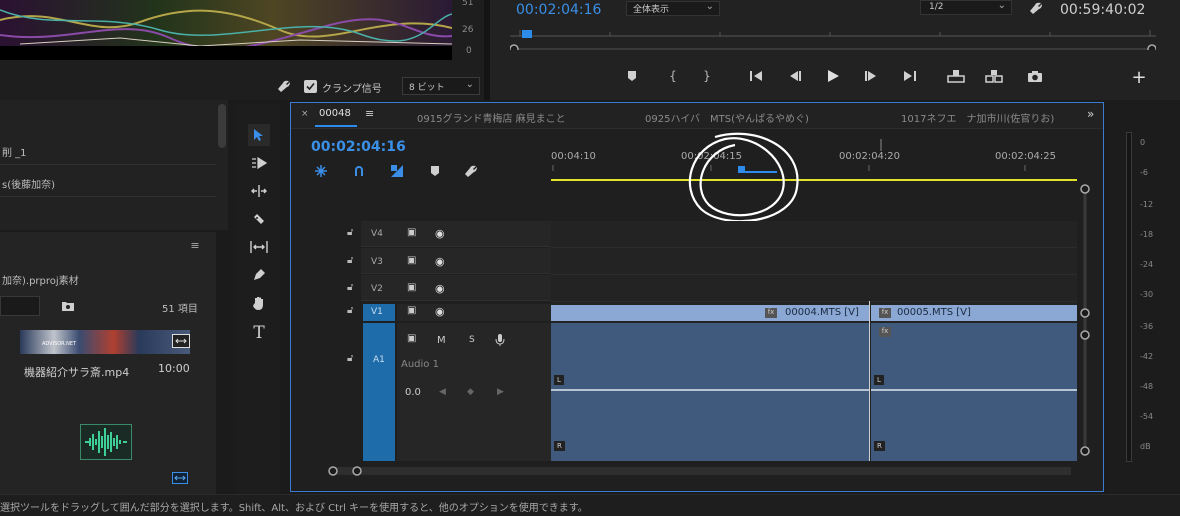 This screenshot has height=516, width=1180. Describe the element at coordinates (105, 342) in the screenshot. I see `clip-thumbnail: ADVISOR.NET` at that location.